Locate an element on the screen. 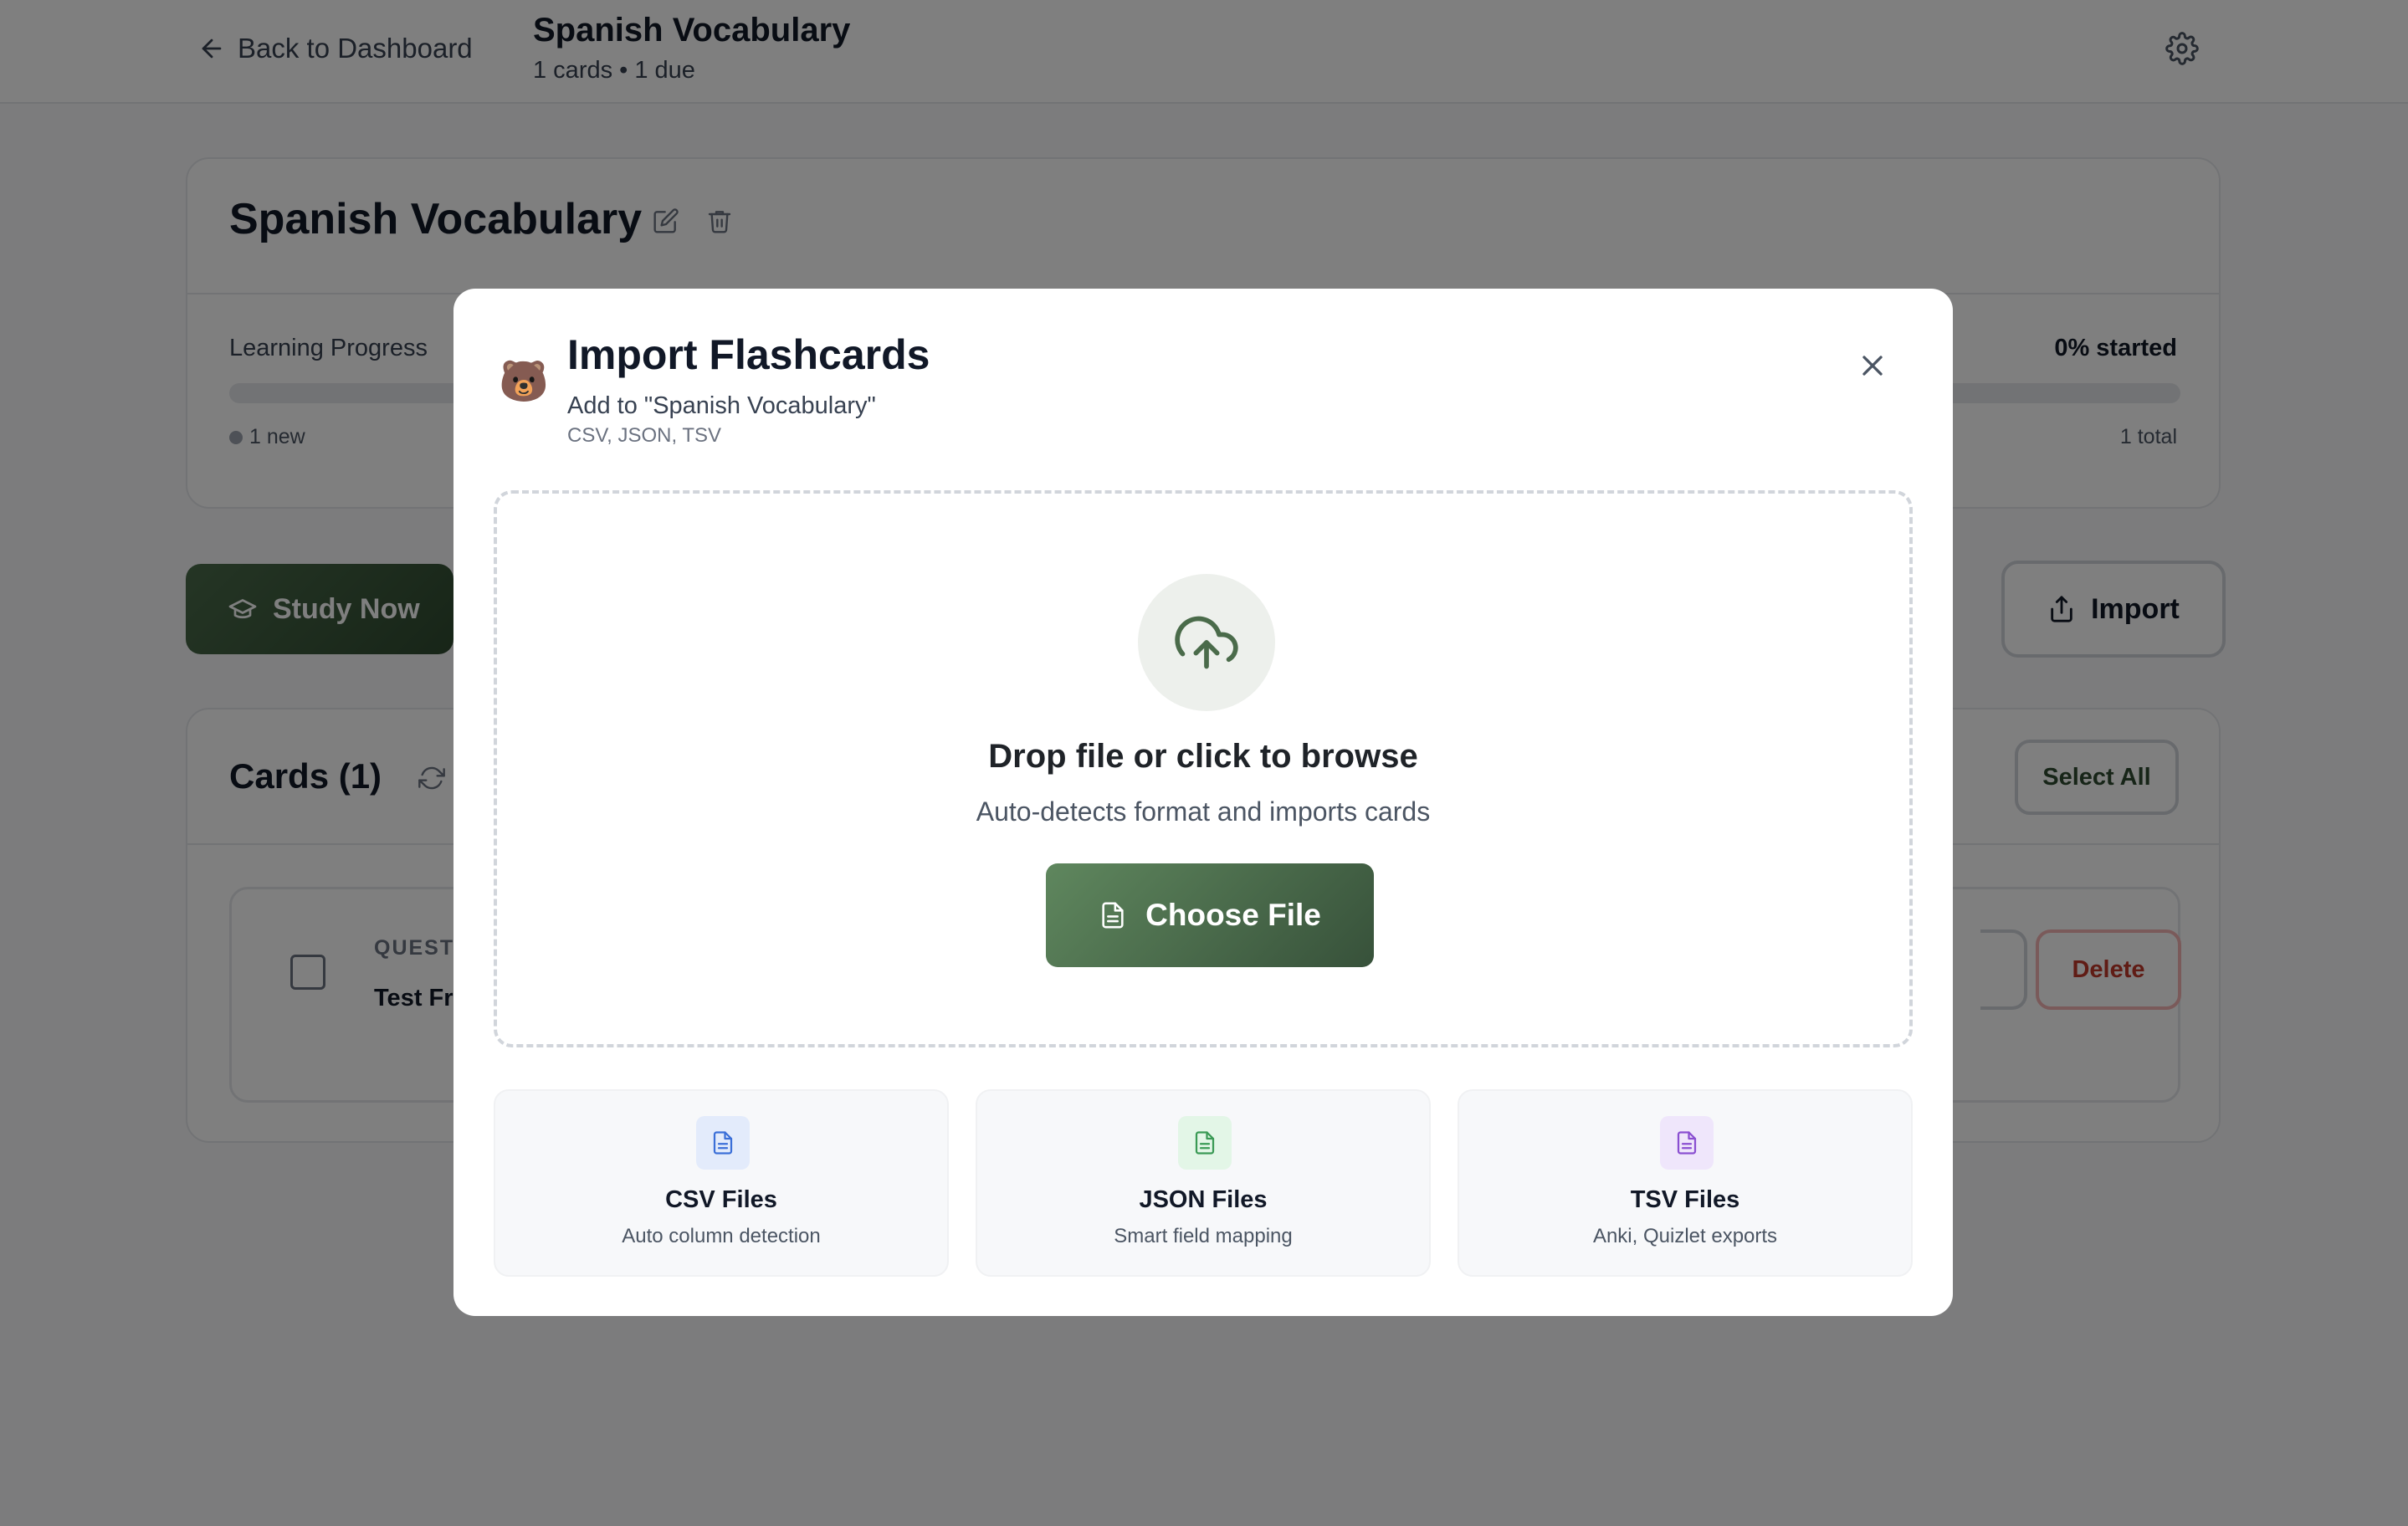 This screenshot has height=1526, width=2408. file-type-card-json: JSON Files Smart field mapping is located at coordinates (1203, 1183).